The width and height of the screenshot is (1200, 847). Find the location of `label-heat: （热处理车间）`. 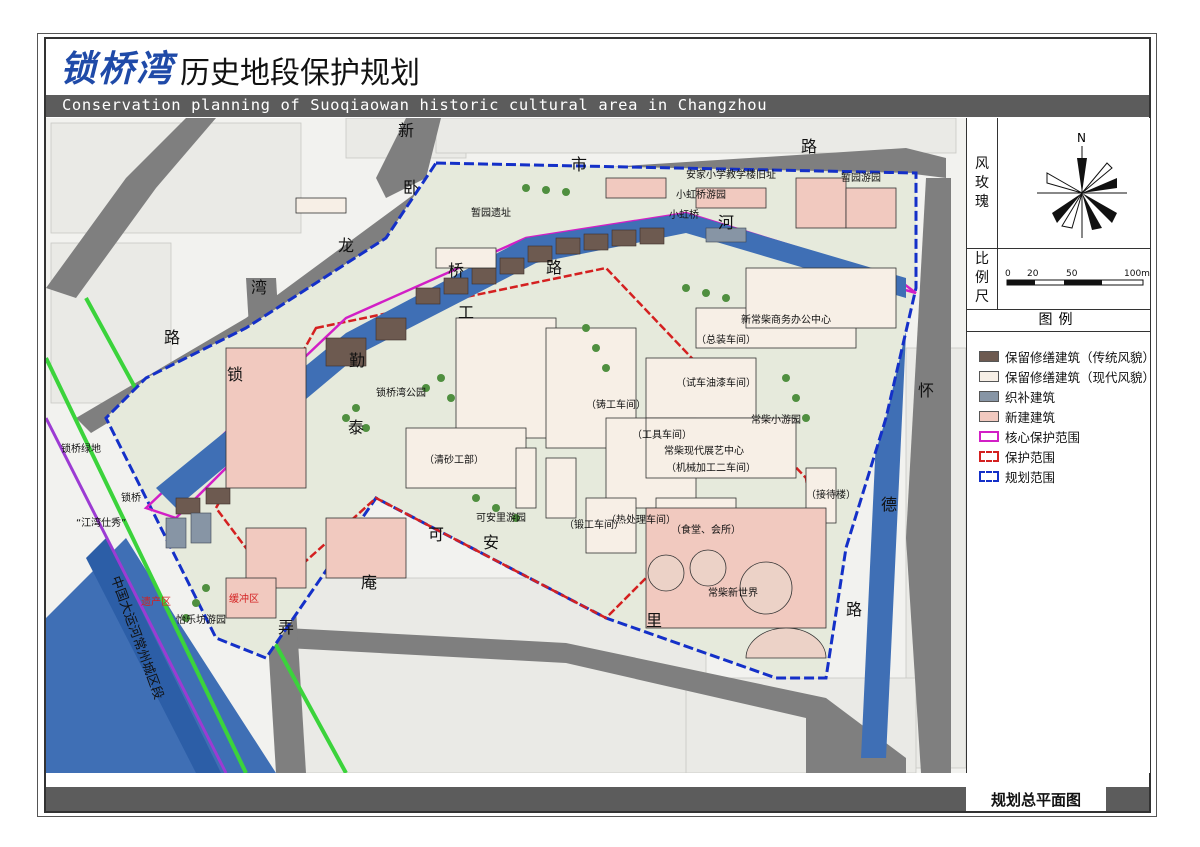

label-heat: （热处理车间） is located at coordinates (641, 519).